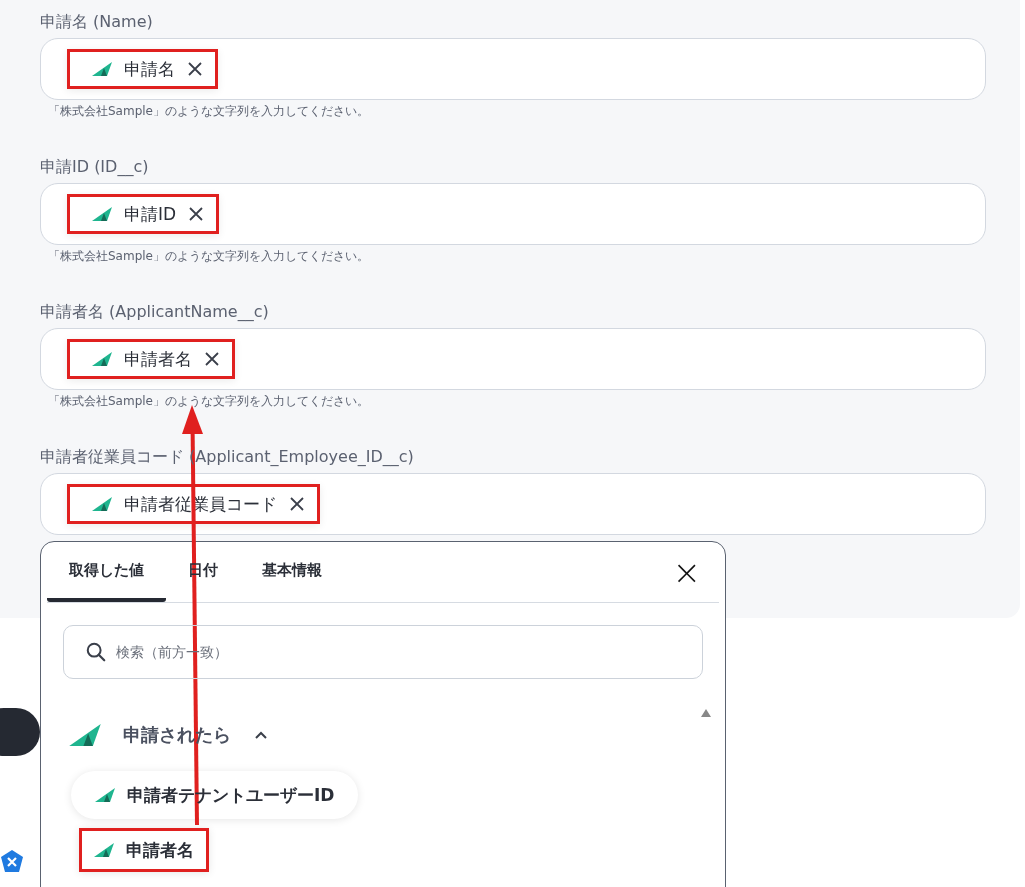 The width and height of the screenshot is (1025, 887). I want to click on list-item: 申請者名, so click(144, 850).